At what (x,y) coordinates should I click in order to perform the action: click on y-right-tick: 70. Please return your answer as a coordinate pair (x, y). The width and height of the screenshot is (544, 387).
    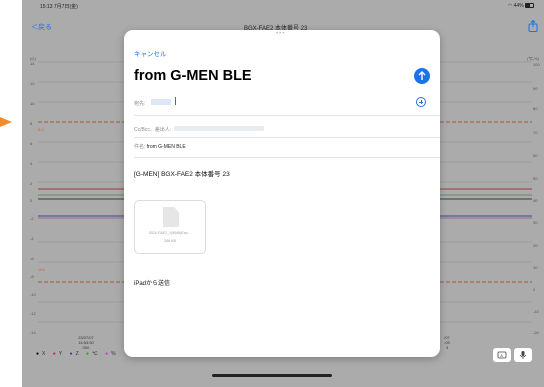
    Looking at the image, I should click on (535, 132).